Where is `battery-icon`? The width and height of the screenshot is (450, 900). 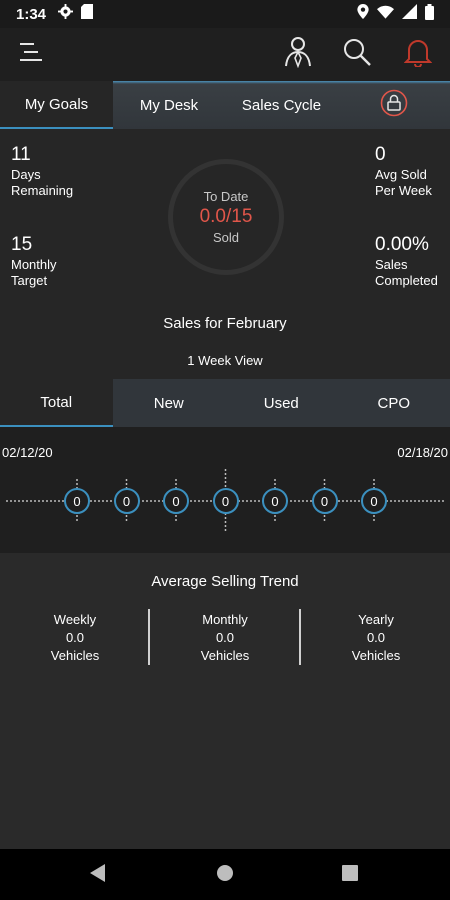 battery-icon is located at coordinates (429, 14).